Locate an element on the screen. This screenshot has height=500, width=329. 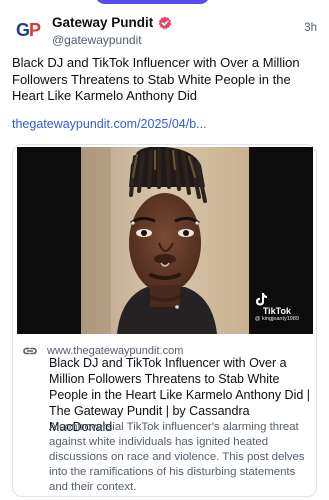
link-icon is located at coordinates (30, 351).